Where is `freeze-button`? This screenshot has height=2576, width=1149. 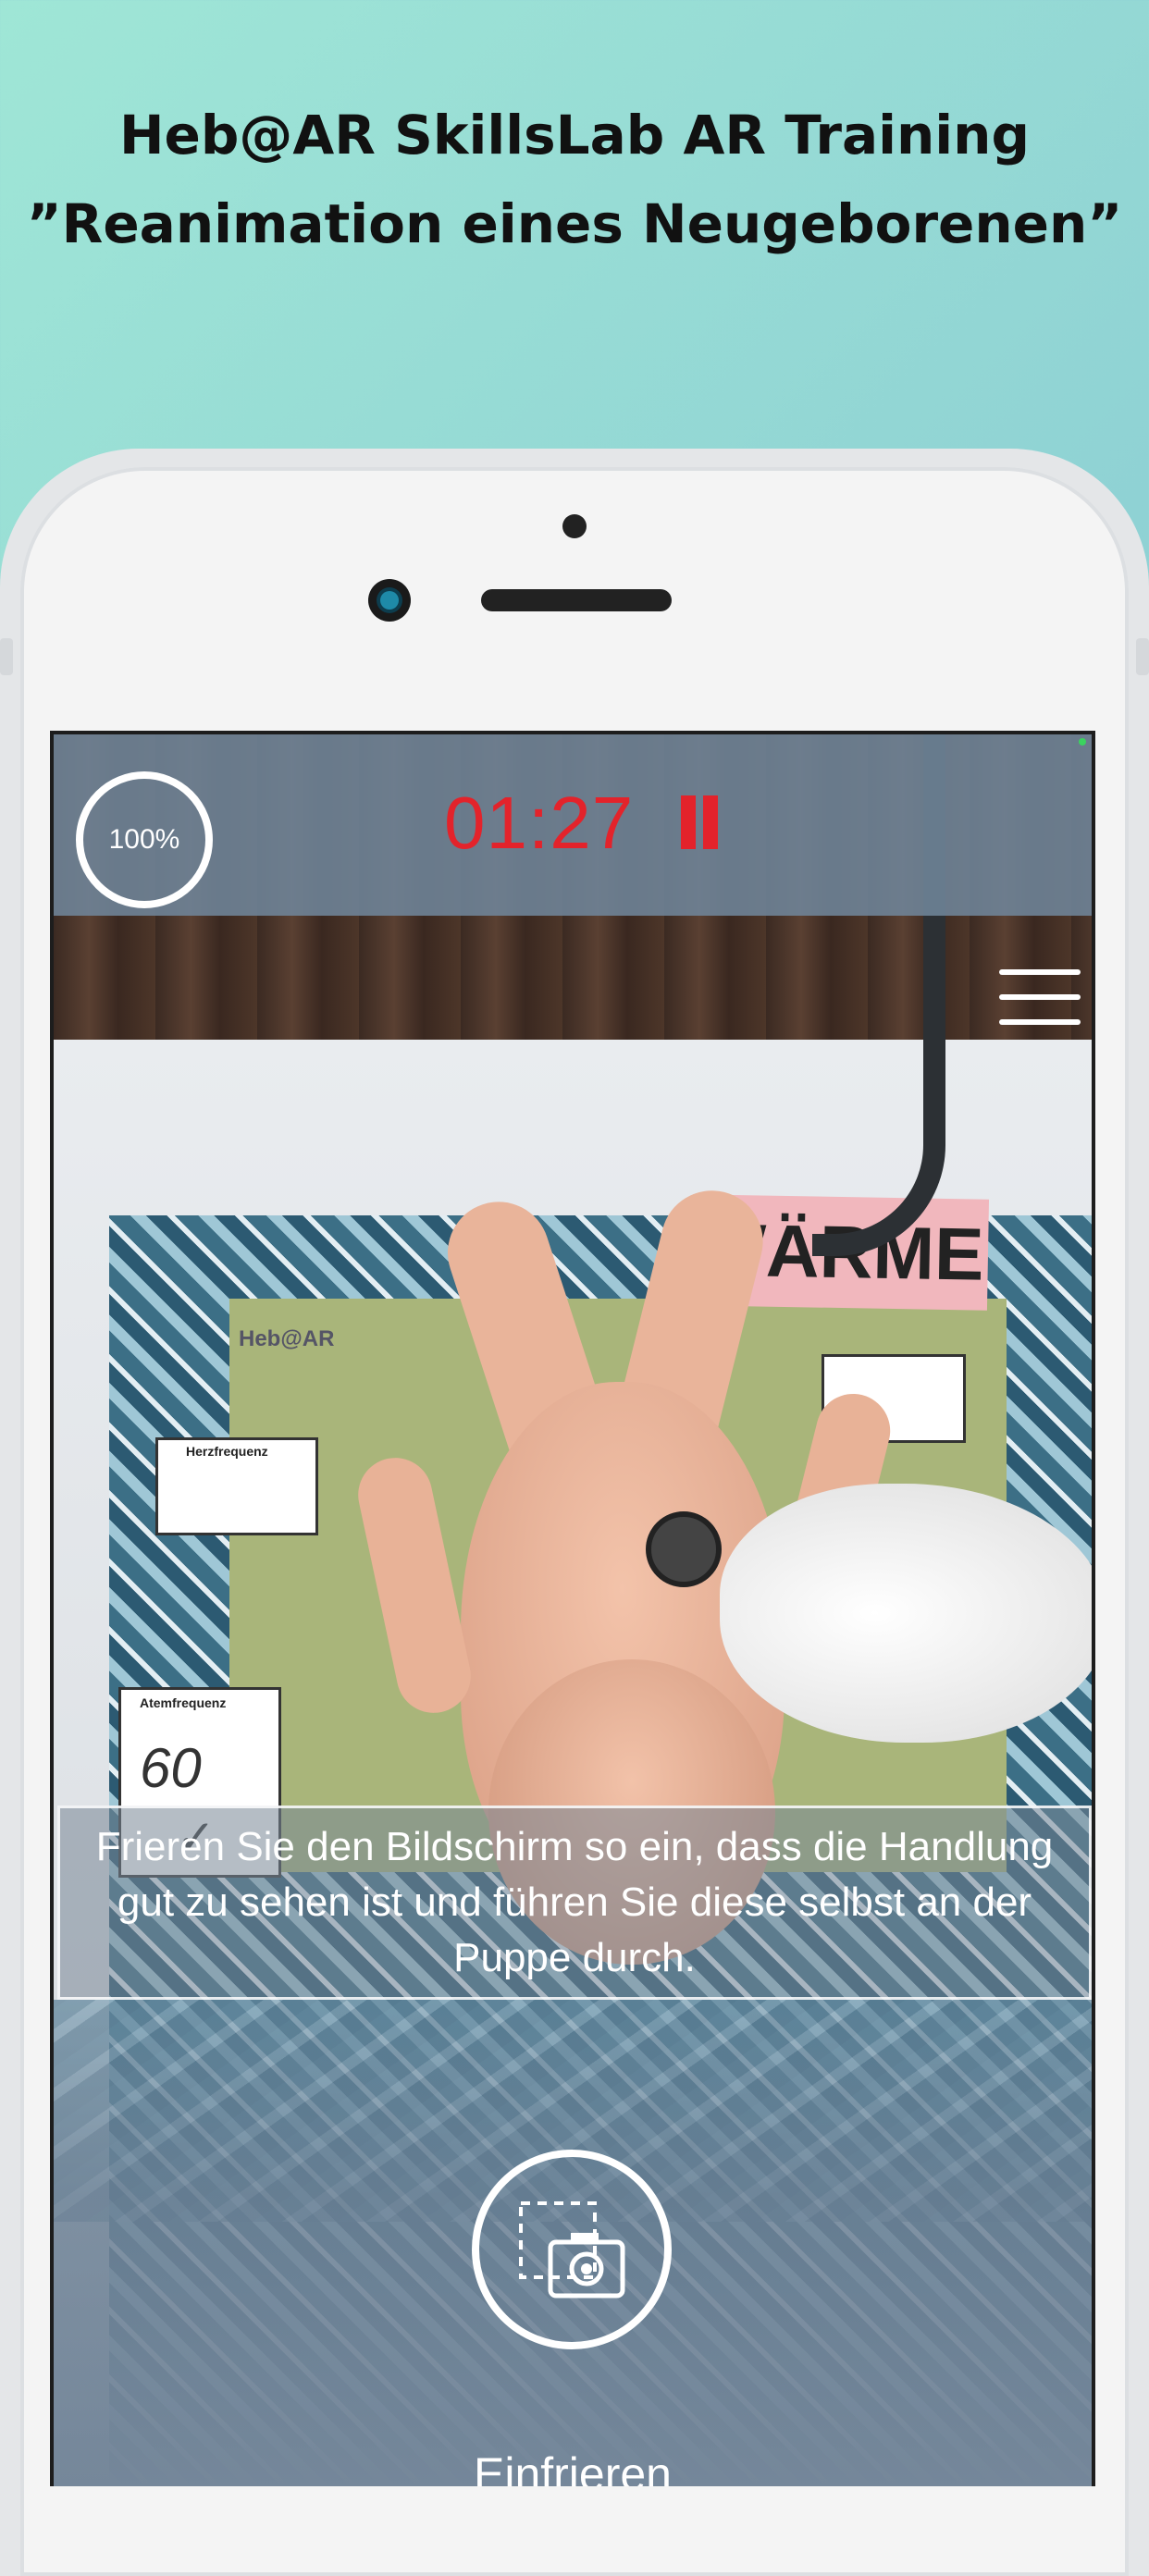 freeze-button is located at coordinates (572, 2249).